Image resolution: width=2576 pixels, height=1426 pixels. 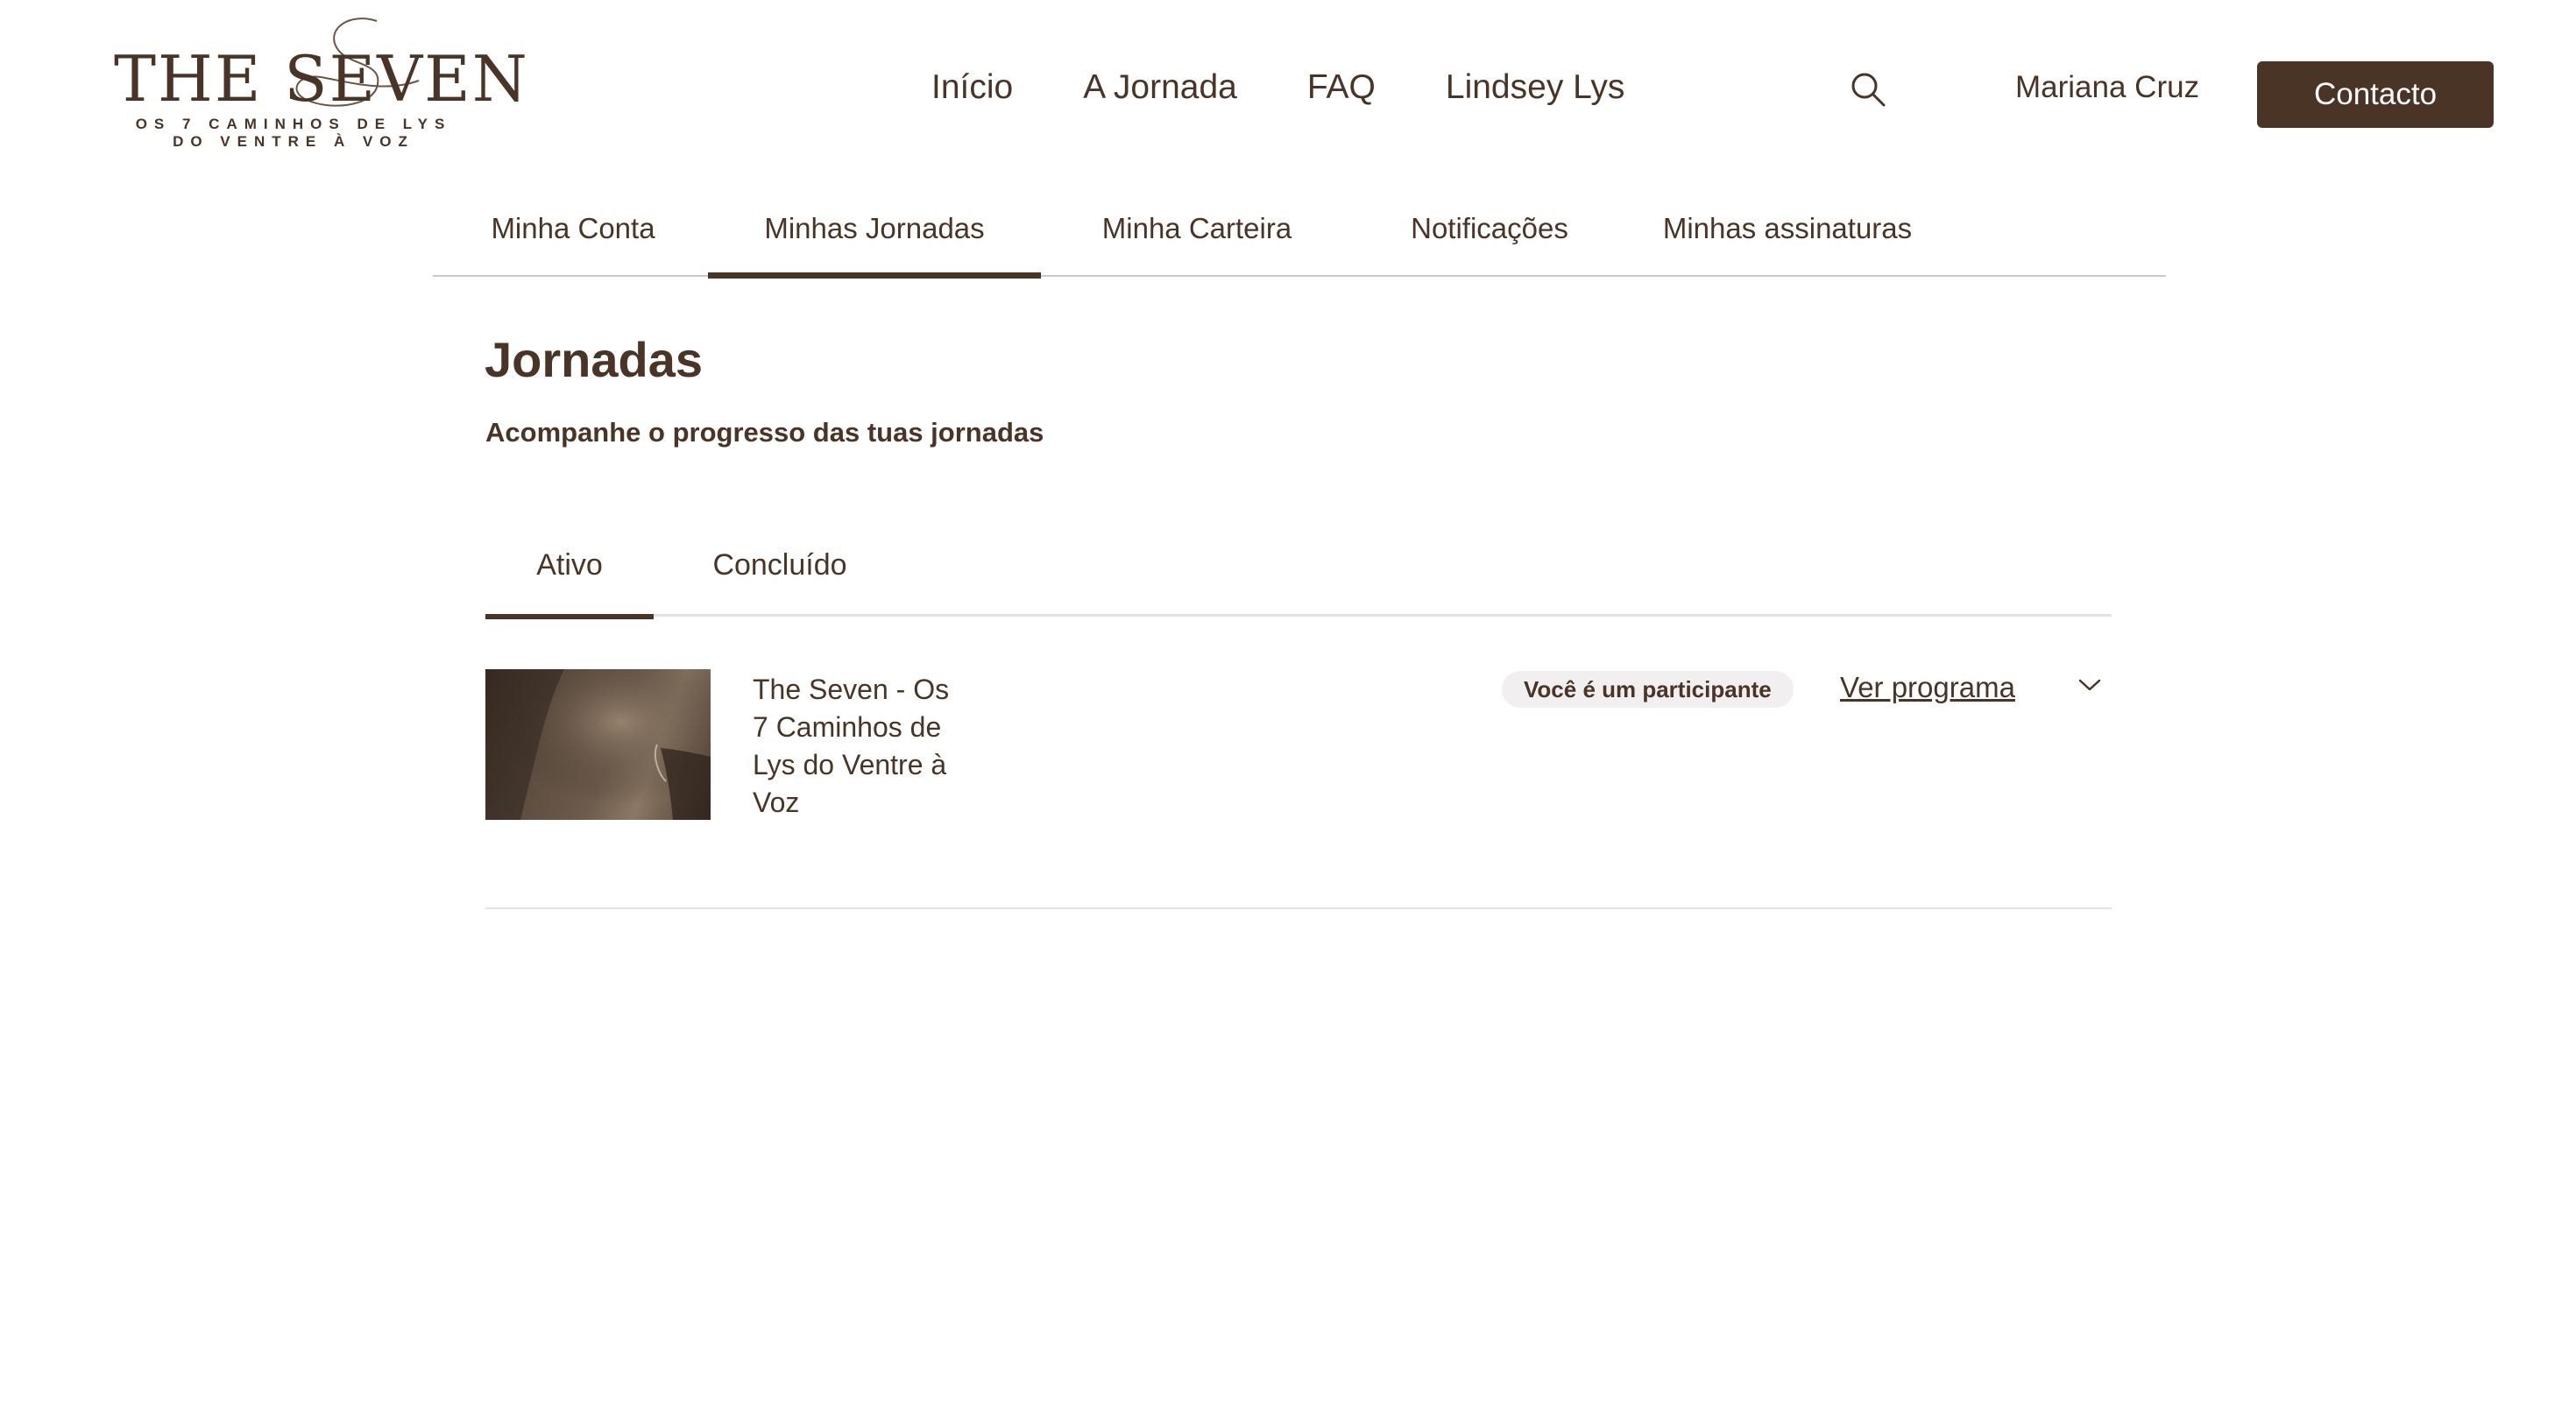 I want to click on page-subtitle: Acompanhe o progresso das tuas jornadas, so click(x=764, y=432).